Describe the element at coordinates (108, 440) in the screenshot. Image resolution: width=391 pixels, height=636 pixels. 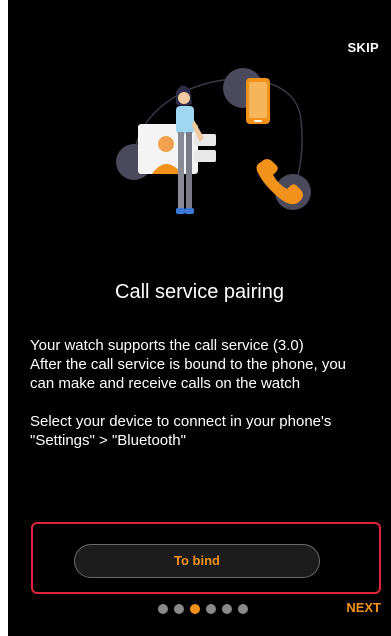
I see `instruction-line: "Settings" > "Bluetooth"` at that location.